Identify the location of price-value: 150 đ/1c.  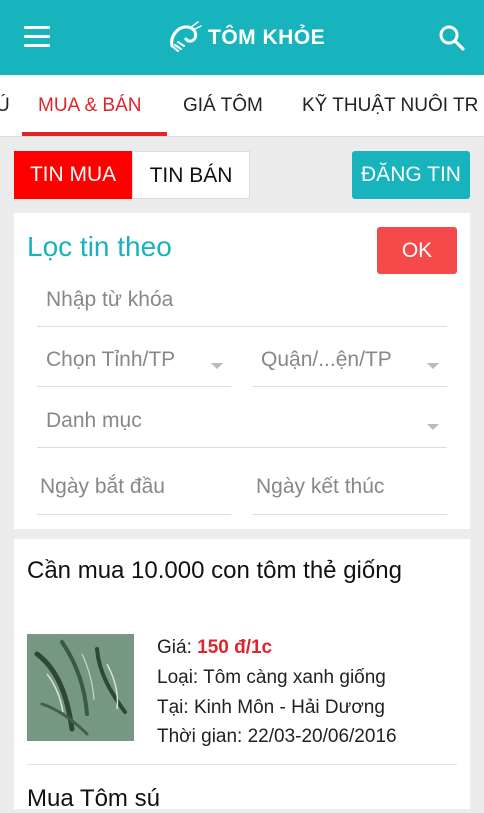
(235, 647).